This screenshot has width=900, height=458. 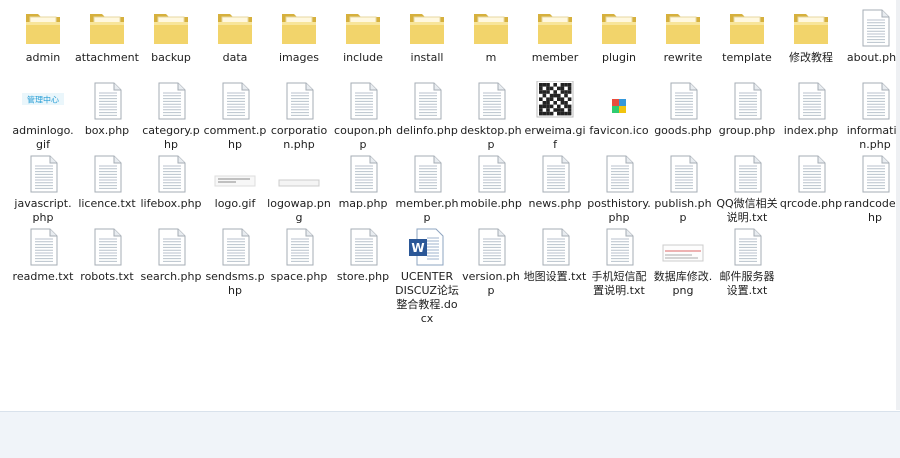 What do you see at coordinates (619, 109) in the screenshot?
I see `file-item: favicon.ico` at bounding box center [619, 109].